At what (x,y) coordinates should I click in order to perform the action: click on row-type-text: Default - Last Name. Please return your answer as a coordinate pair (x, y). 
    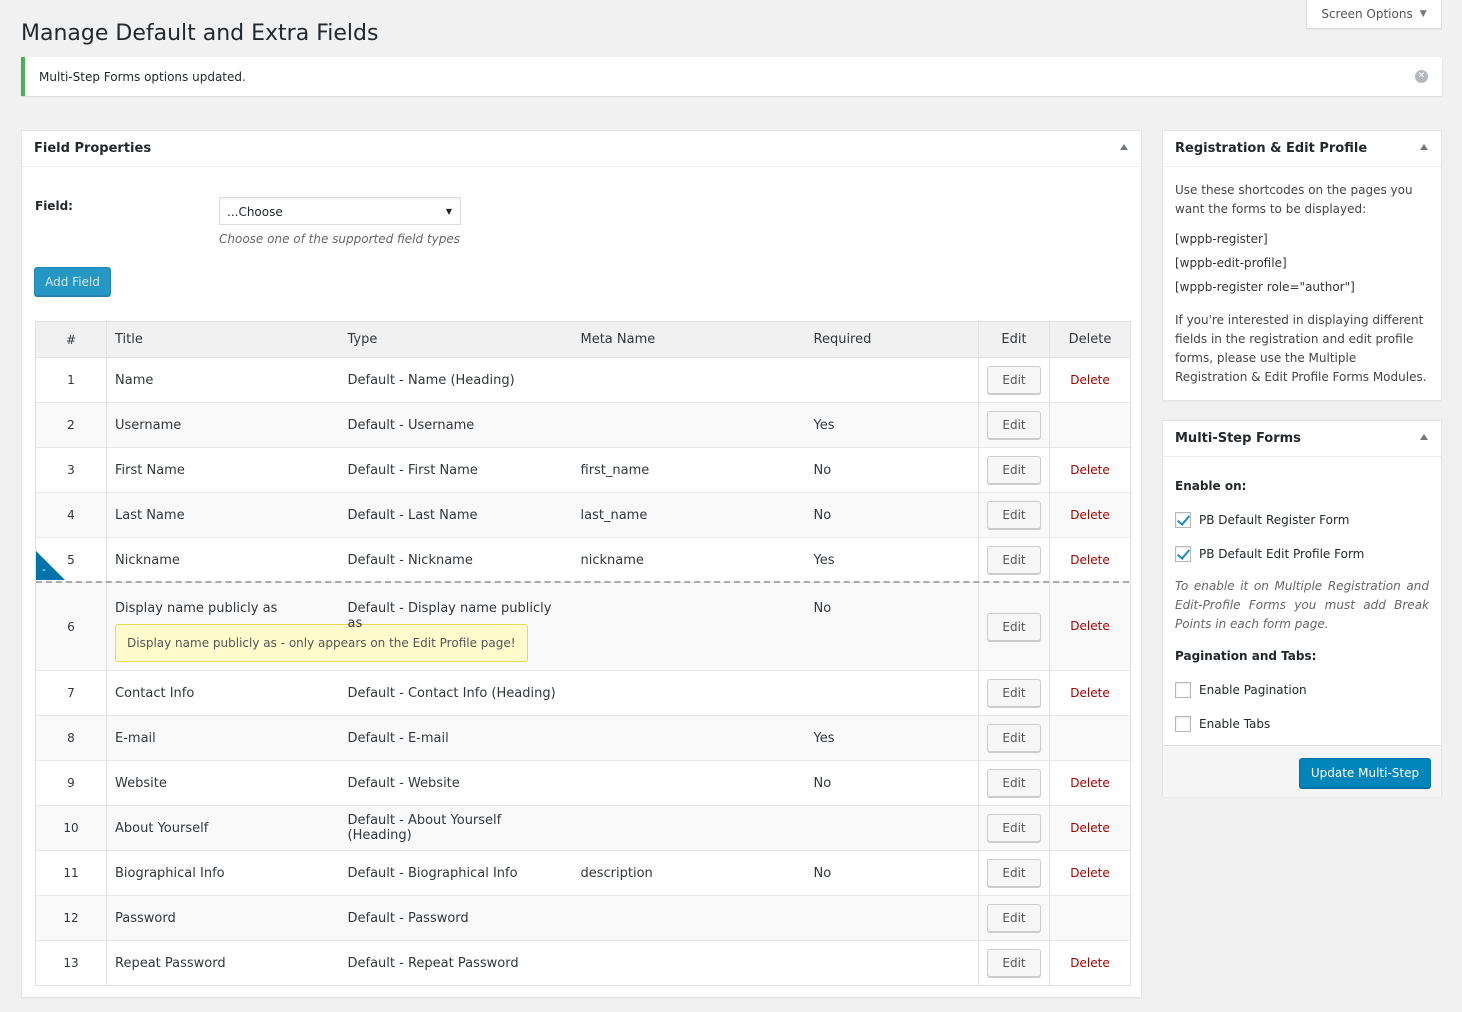
    Looking at the image, I should click on (412, 515).